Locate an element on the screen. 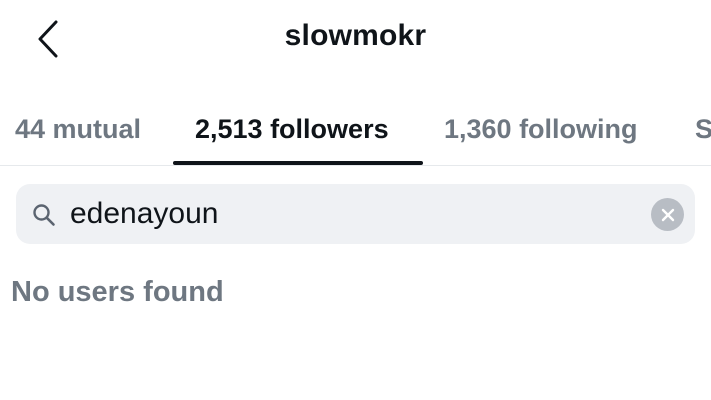 The width and height of the screenshot is (711, 400). clear-icon is located at coordinates (667, 214).